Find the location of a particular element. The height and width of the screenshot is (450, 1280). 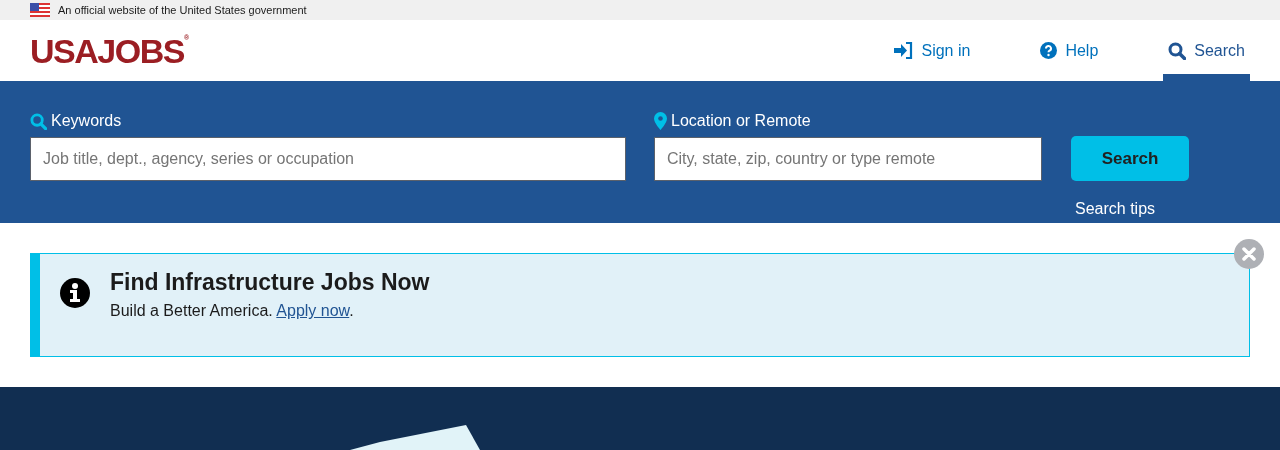

info-icon is located at coordinates (75, 293).